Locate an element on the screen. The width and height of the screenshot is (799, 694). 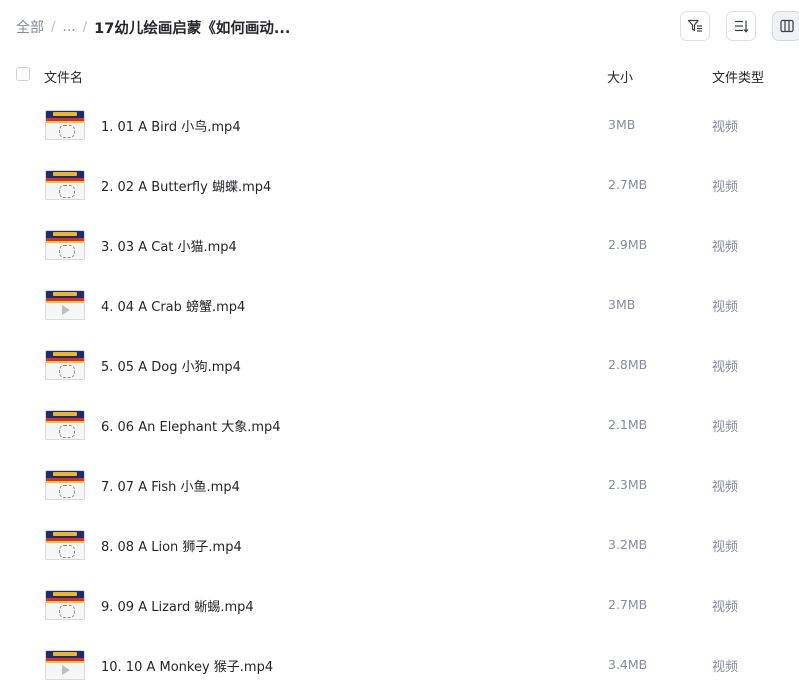
column-type-header: 文件类型 is located at coordinates (738, 76).